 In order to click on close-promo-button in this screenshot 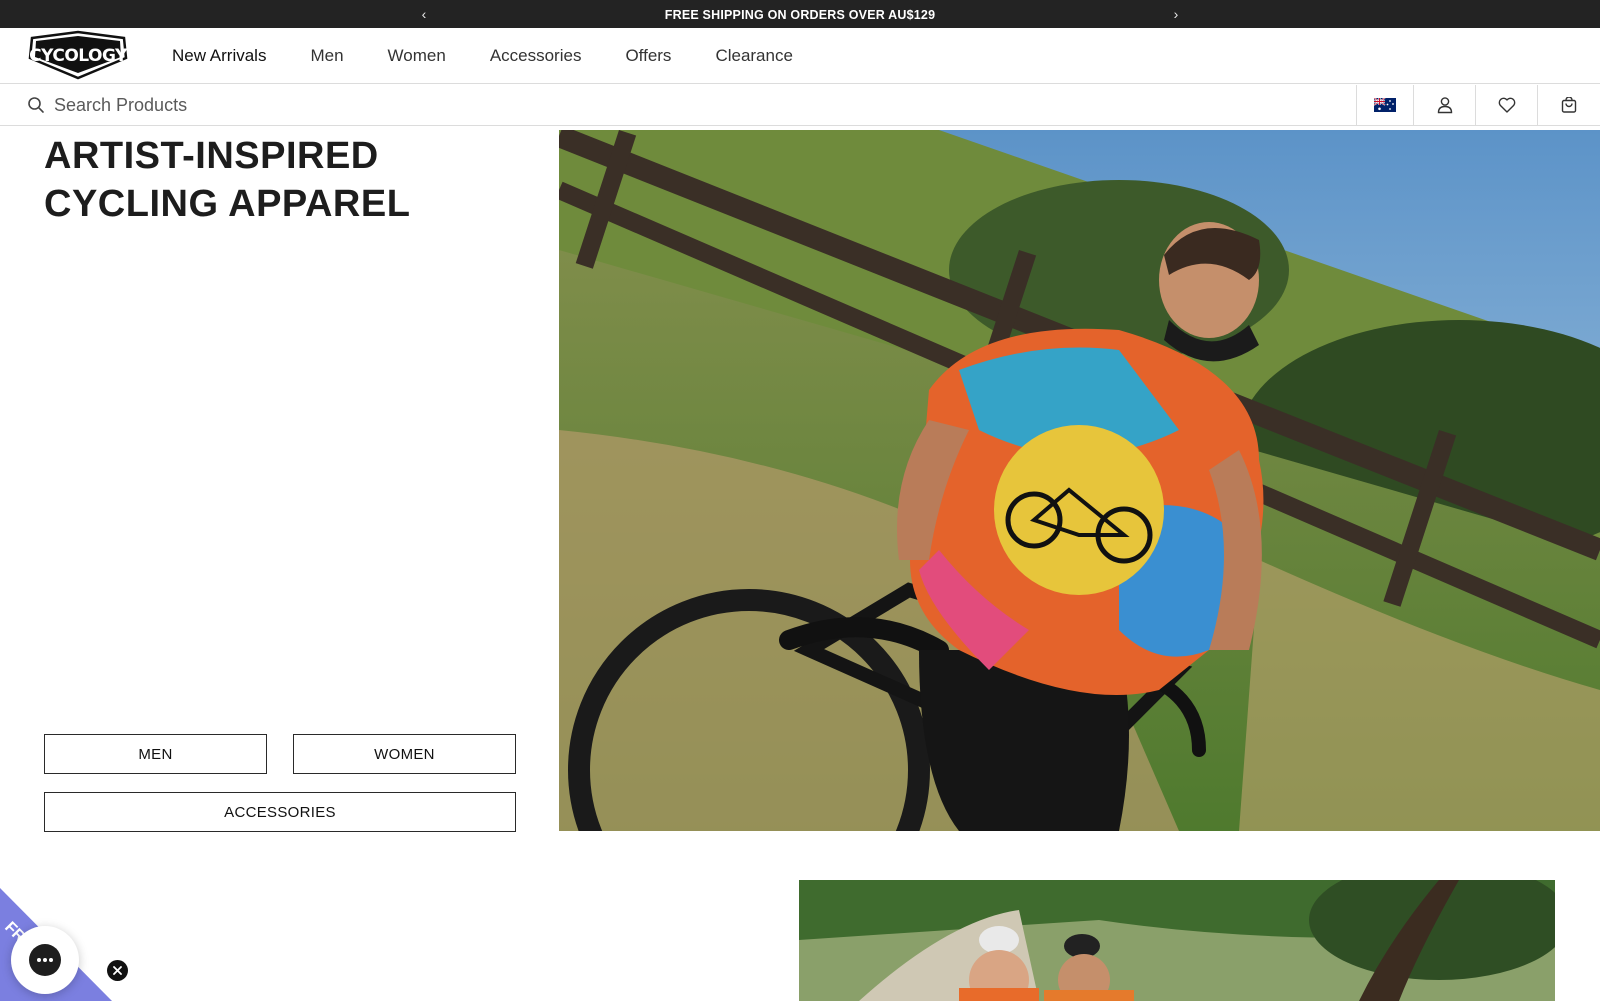, I will do `click(117, 970)`.